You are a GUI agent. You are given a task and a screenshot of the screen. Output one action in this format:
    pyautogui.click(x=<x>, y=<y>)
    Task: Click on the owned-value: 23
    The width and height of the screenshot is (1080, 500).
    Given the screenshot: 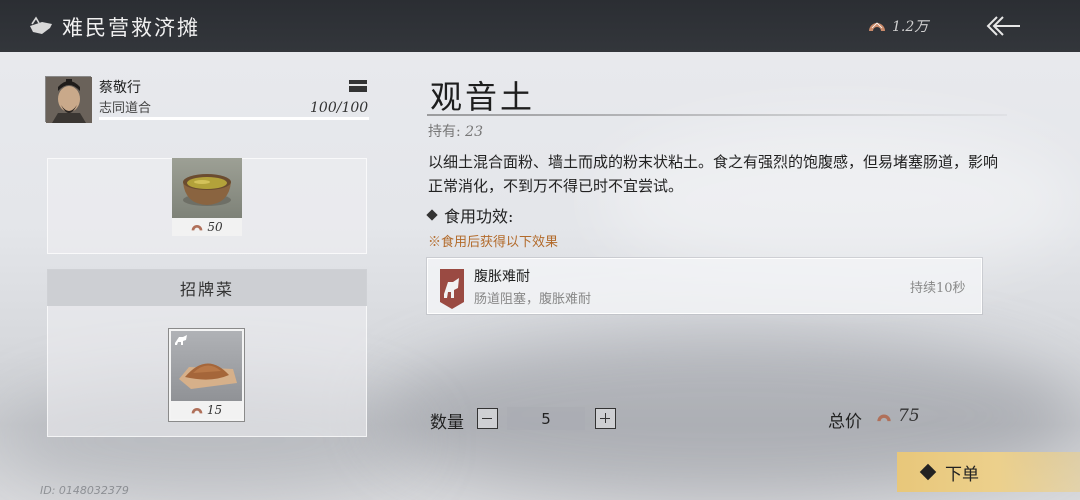 What is the action you would take?
    pyautogui.click(x=474, y=132)
    